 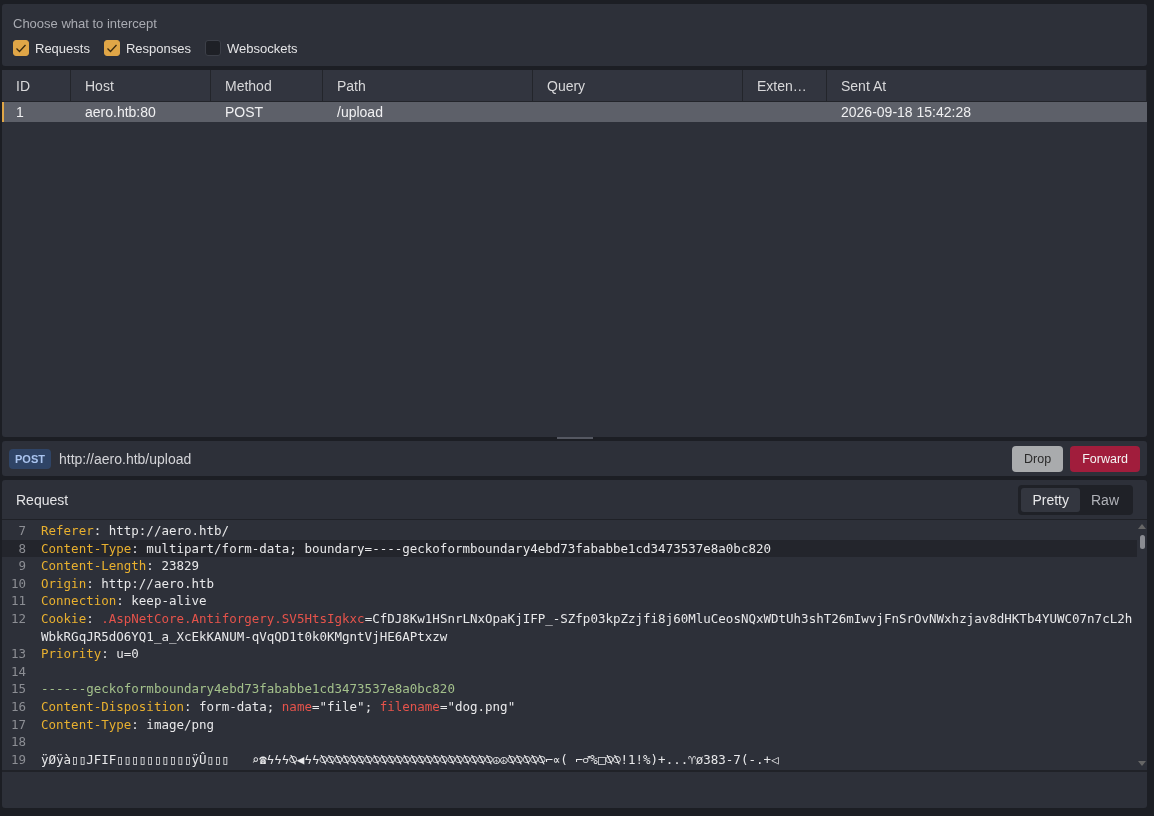 What do you see at coordinates (18, 618) in the screenshot?
I see `line-number: 12` at bounding box center [18, 618].